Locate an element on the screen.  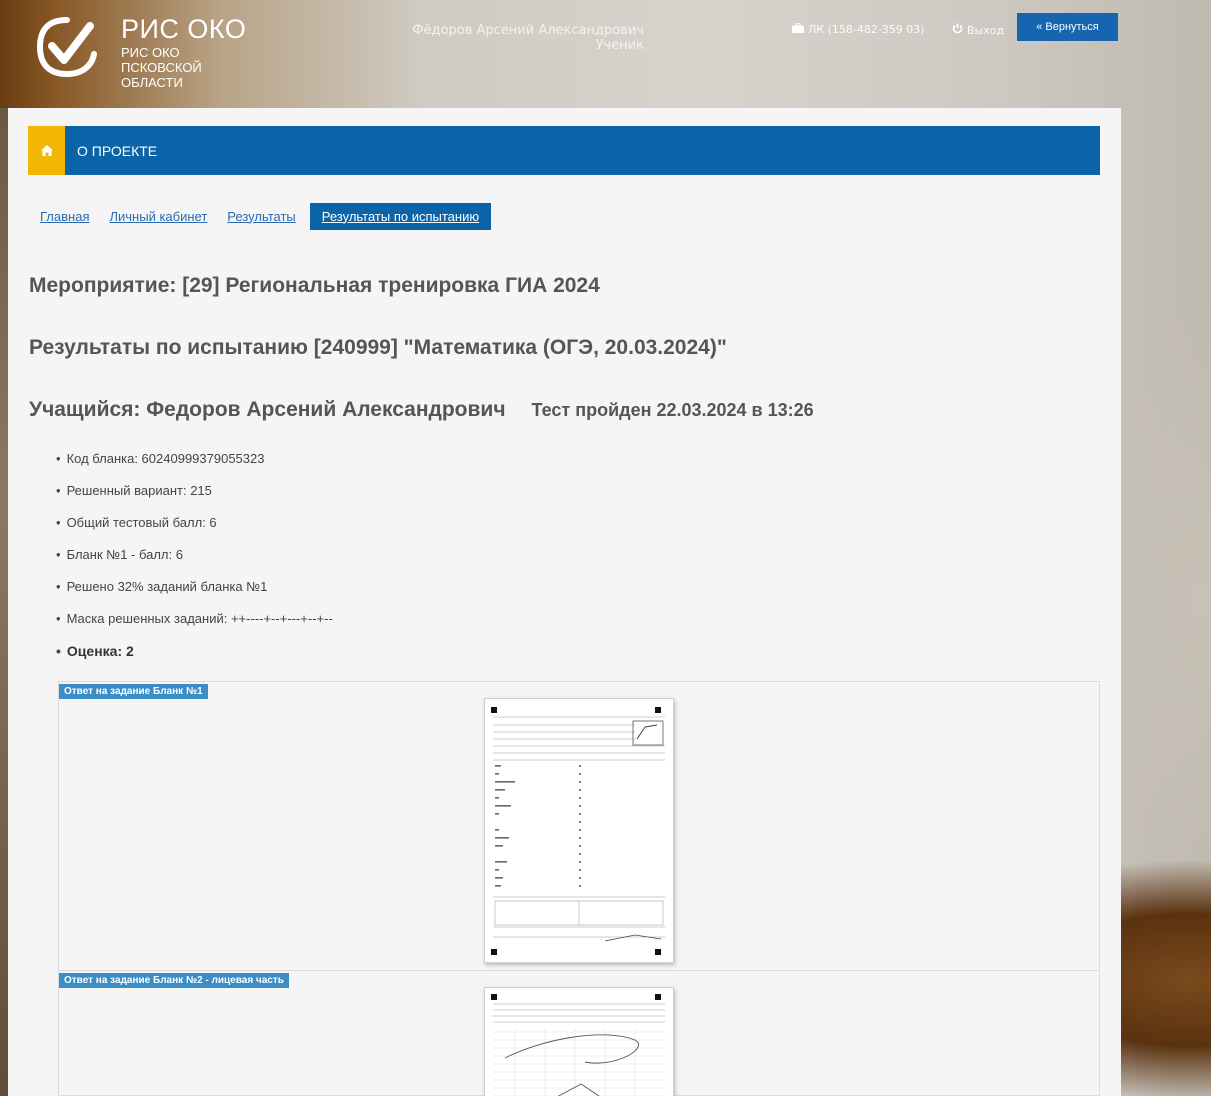
answer-sheet-2-image is located at coordinates (579, 1041).